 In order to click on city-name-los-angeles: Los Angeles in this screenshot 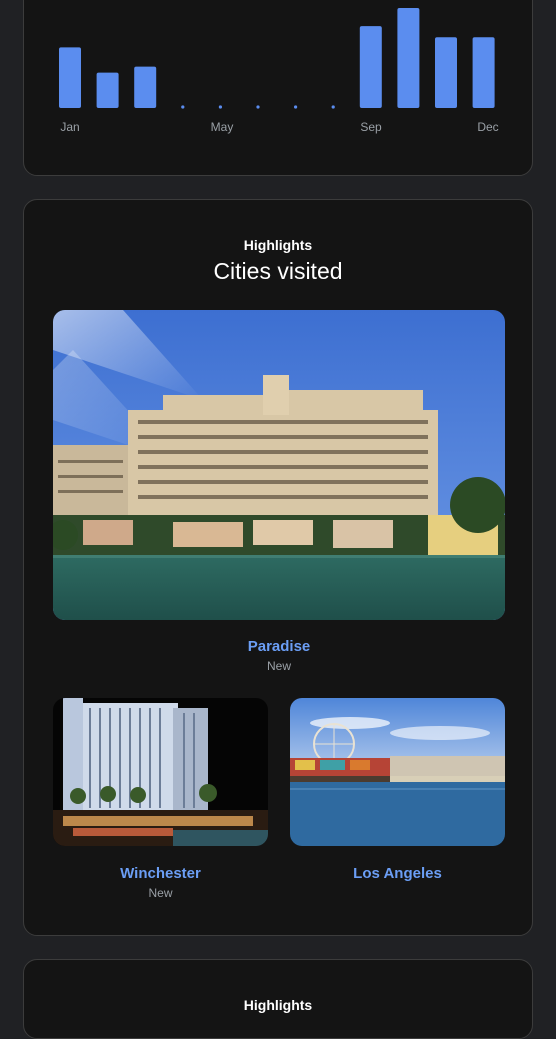, I will do `click(397, 873)`.